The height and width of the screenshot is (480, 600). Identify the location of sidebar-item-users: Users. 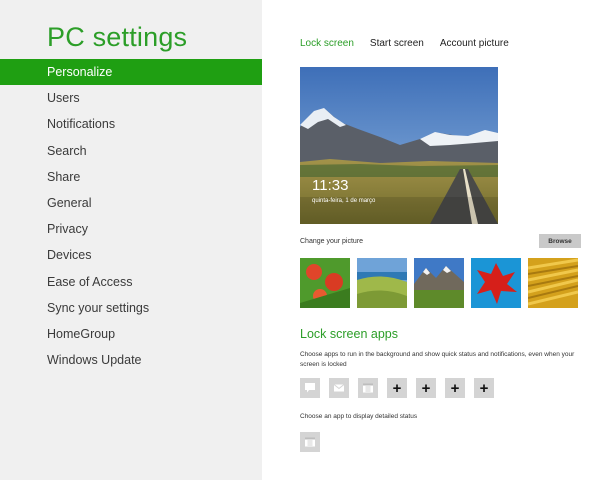
(131, 98).